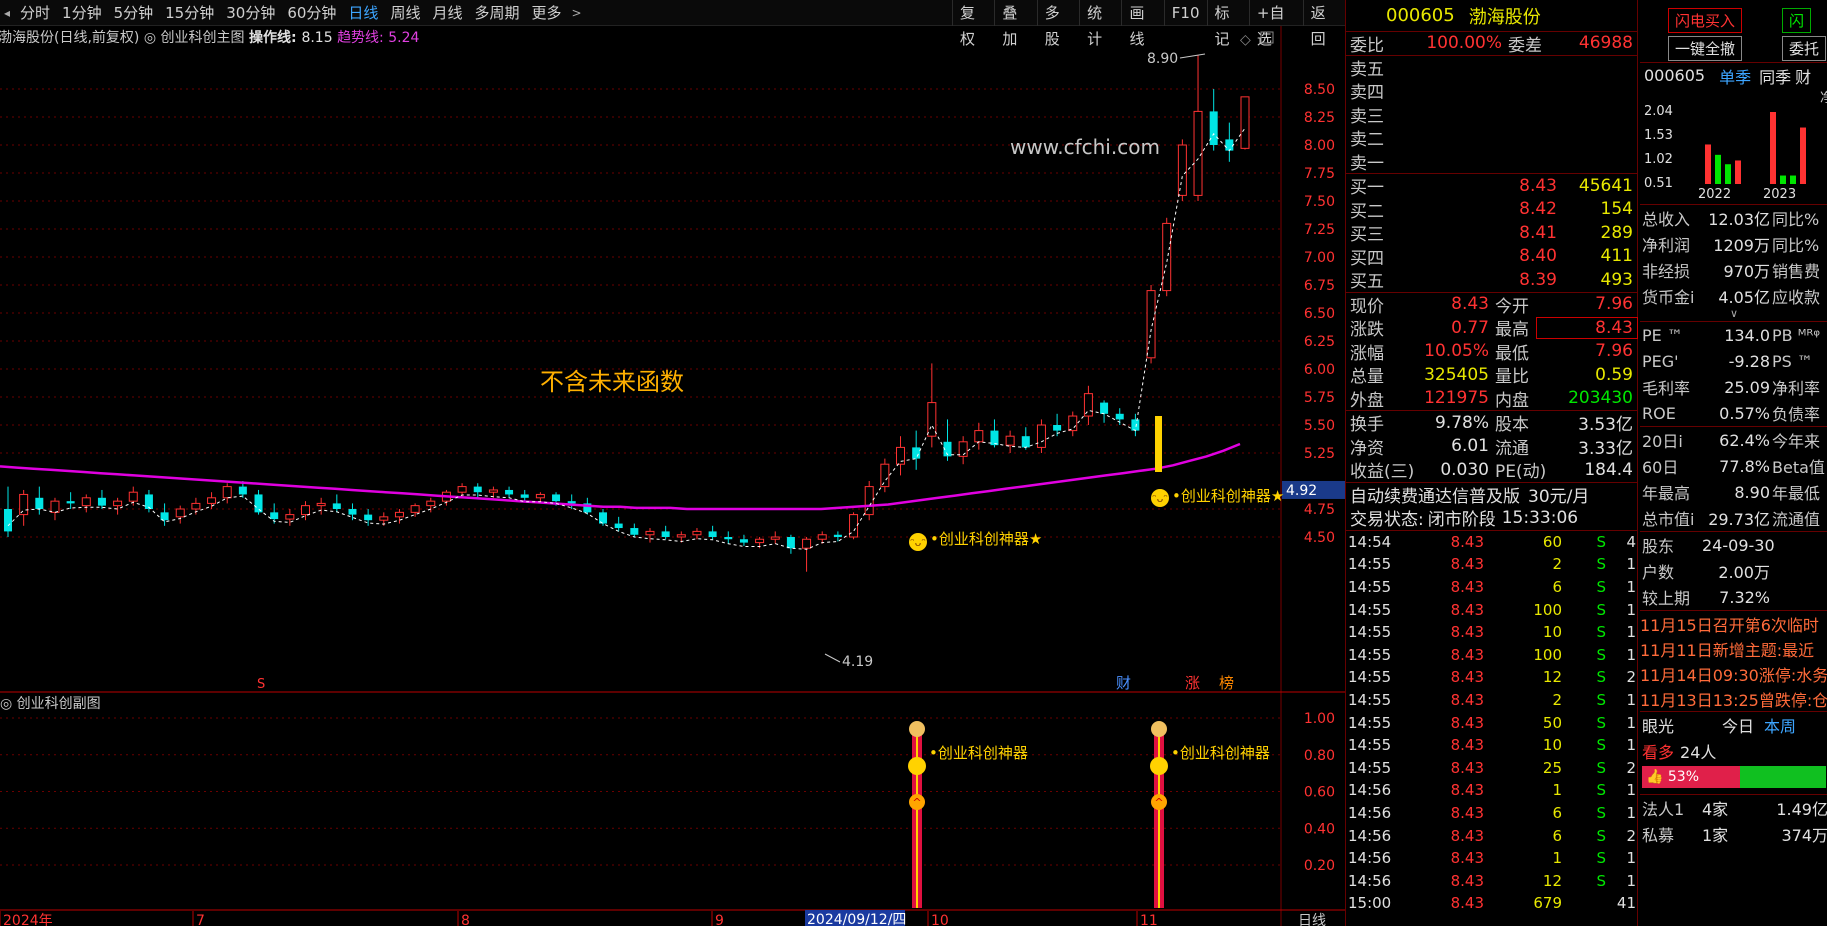 This screenshot has height=926, width=1827. I want to click on event-limitup-label: 涨, so click(1192, 683).